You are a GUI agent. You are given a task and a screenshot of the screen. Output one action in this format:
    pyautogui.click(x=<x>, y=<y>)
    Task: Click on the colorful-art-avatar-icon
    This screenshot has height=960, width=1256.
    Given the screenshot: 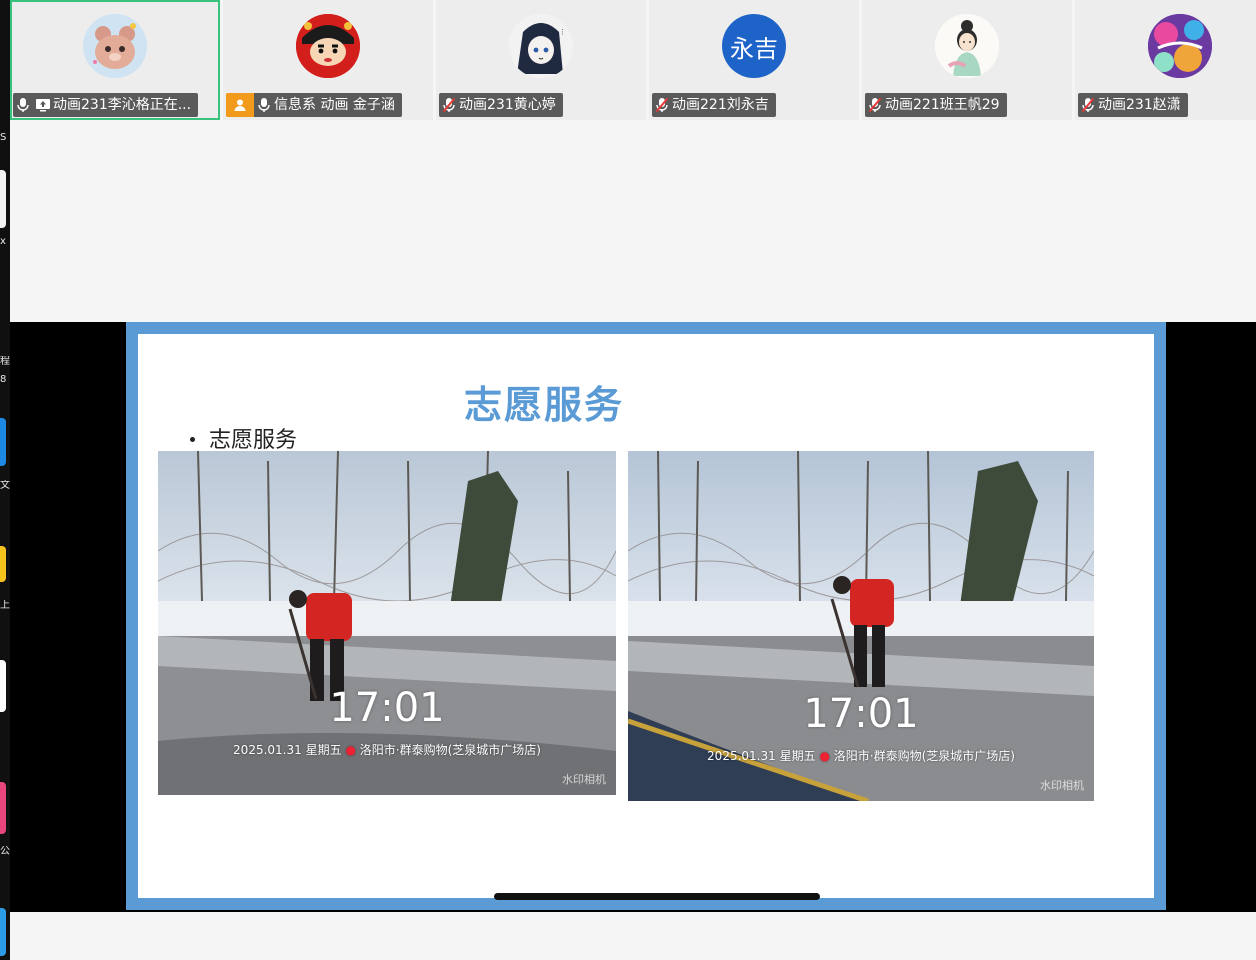 What is the action you would take?
    pyautogui.click(x=1180, y=46)
    